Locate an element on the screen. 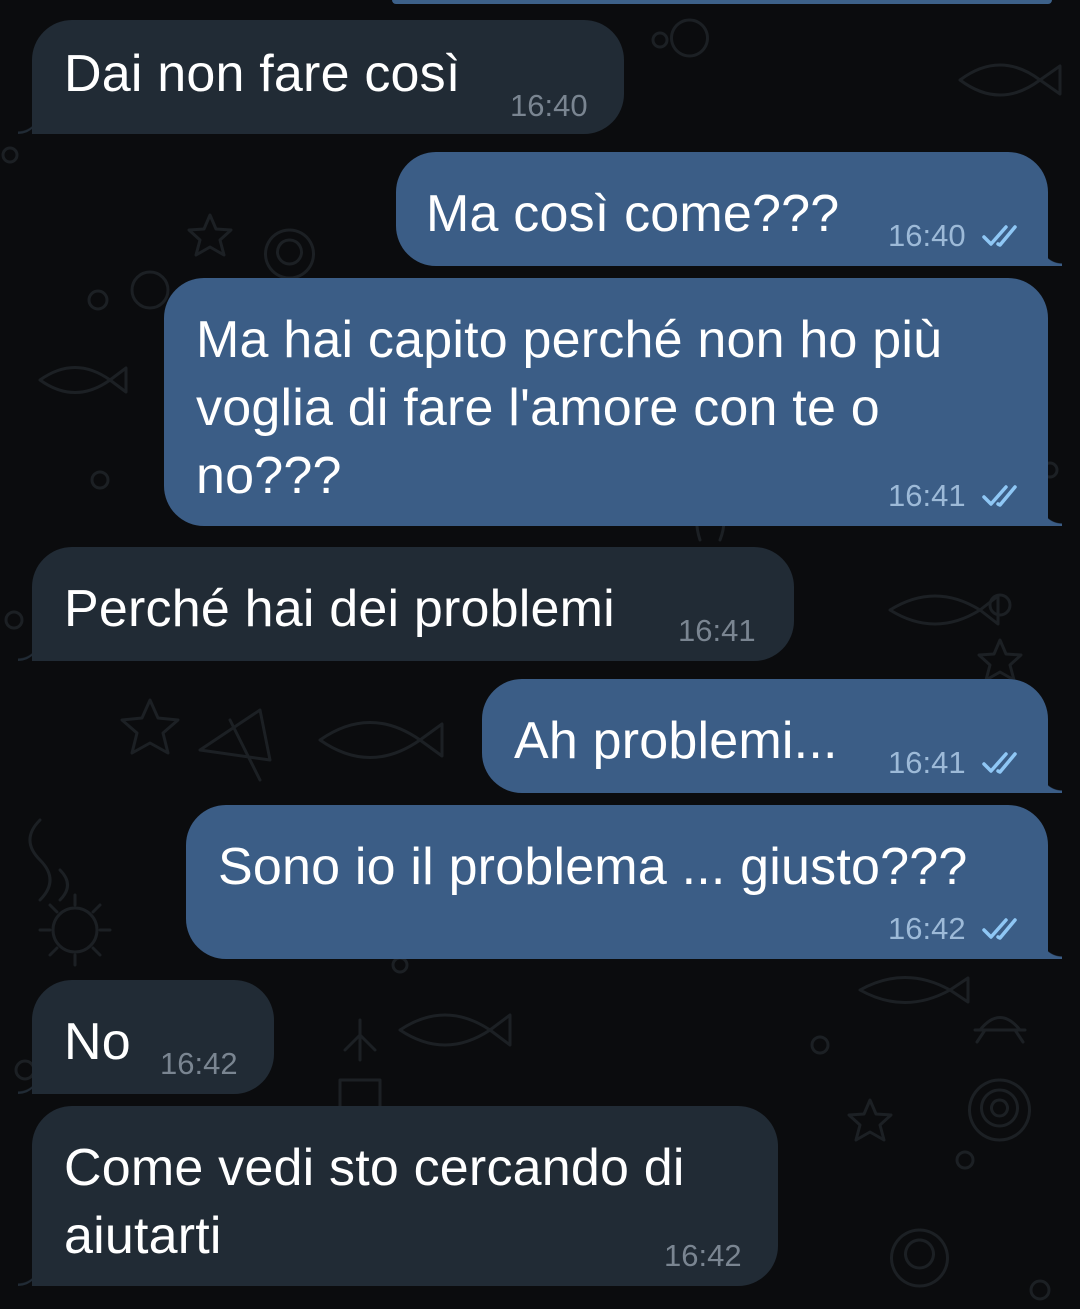 This screenshot has width=1080, height=1309. message-incoming: Dai non fare così 16:40 is located at coordinates (321, 77).